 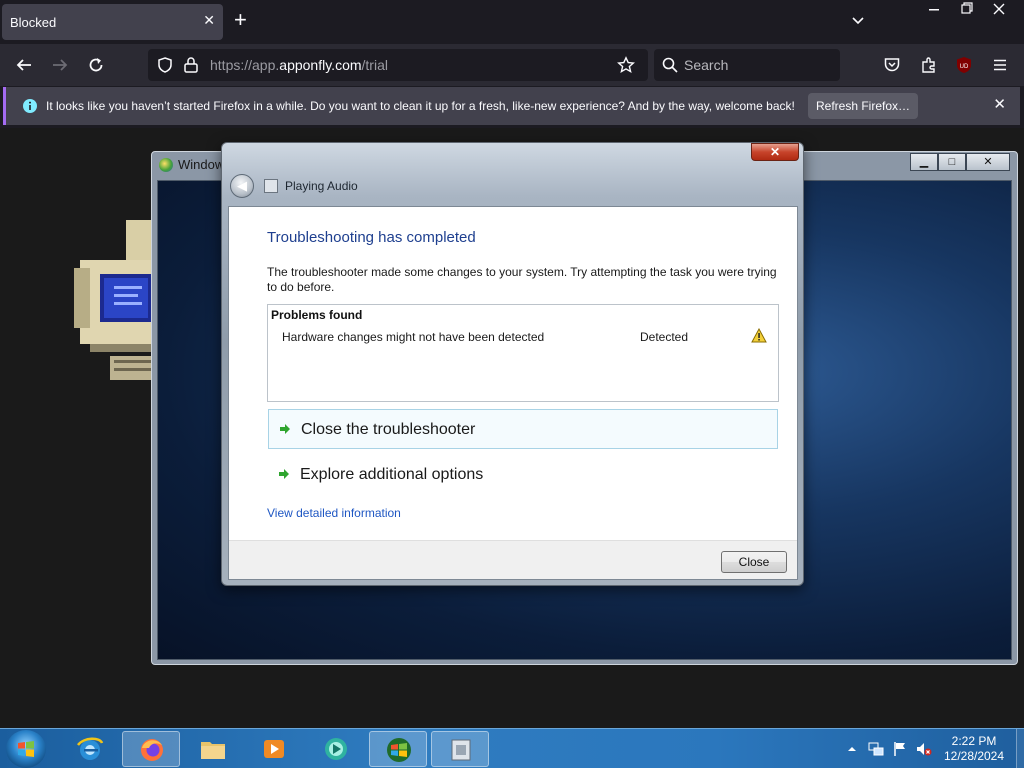 I want to click on internet-explorer-icon, so click(x=90, y=748).